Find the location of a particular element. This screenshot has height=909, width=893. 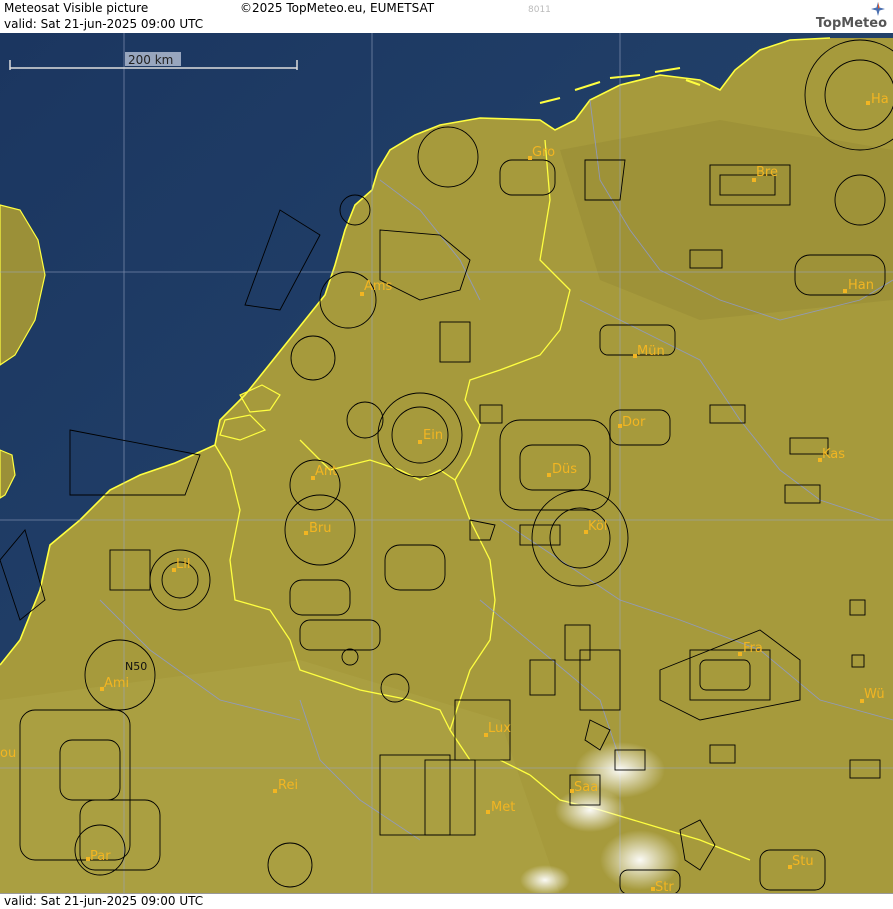

city-label: Wü is located at coordinates (874, 694).